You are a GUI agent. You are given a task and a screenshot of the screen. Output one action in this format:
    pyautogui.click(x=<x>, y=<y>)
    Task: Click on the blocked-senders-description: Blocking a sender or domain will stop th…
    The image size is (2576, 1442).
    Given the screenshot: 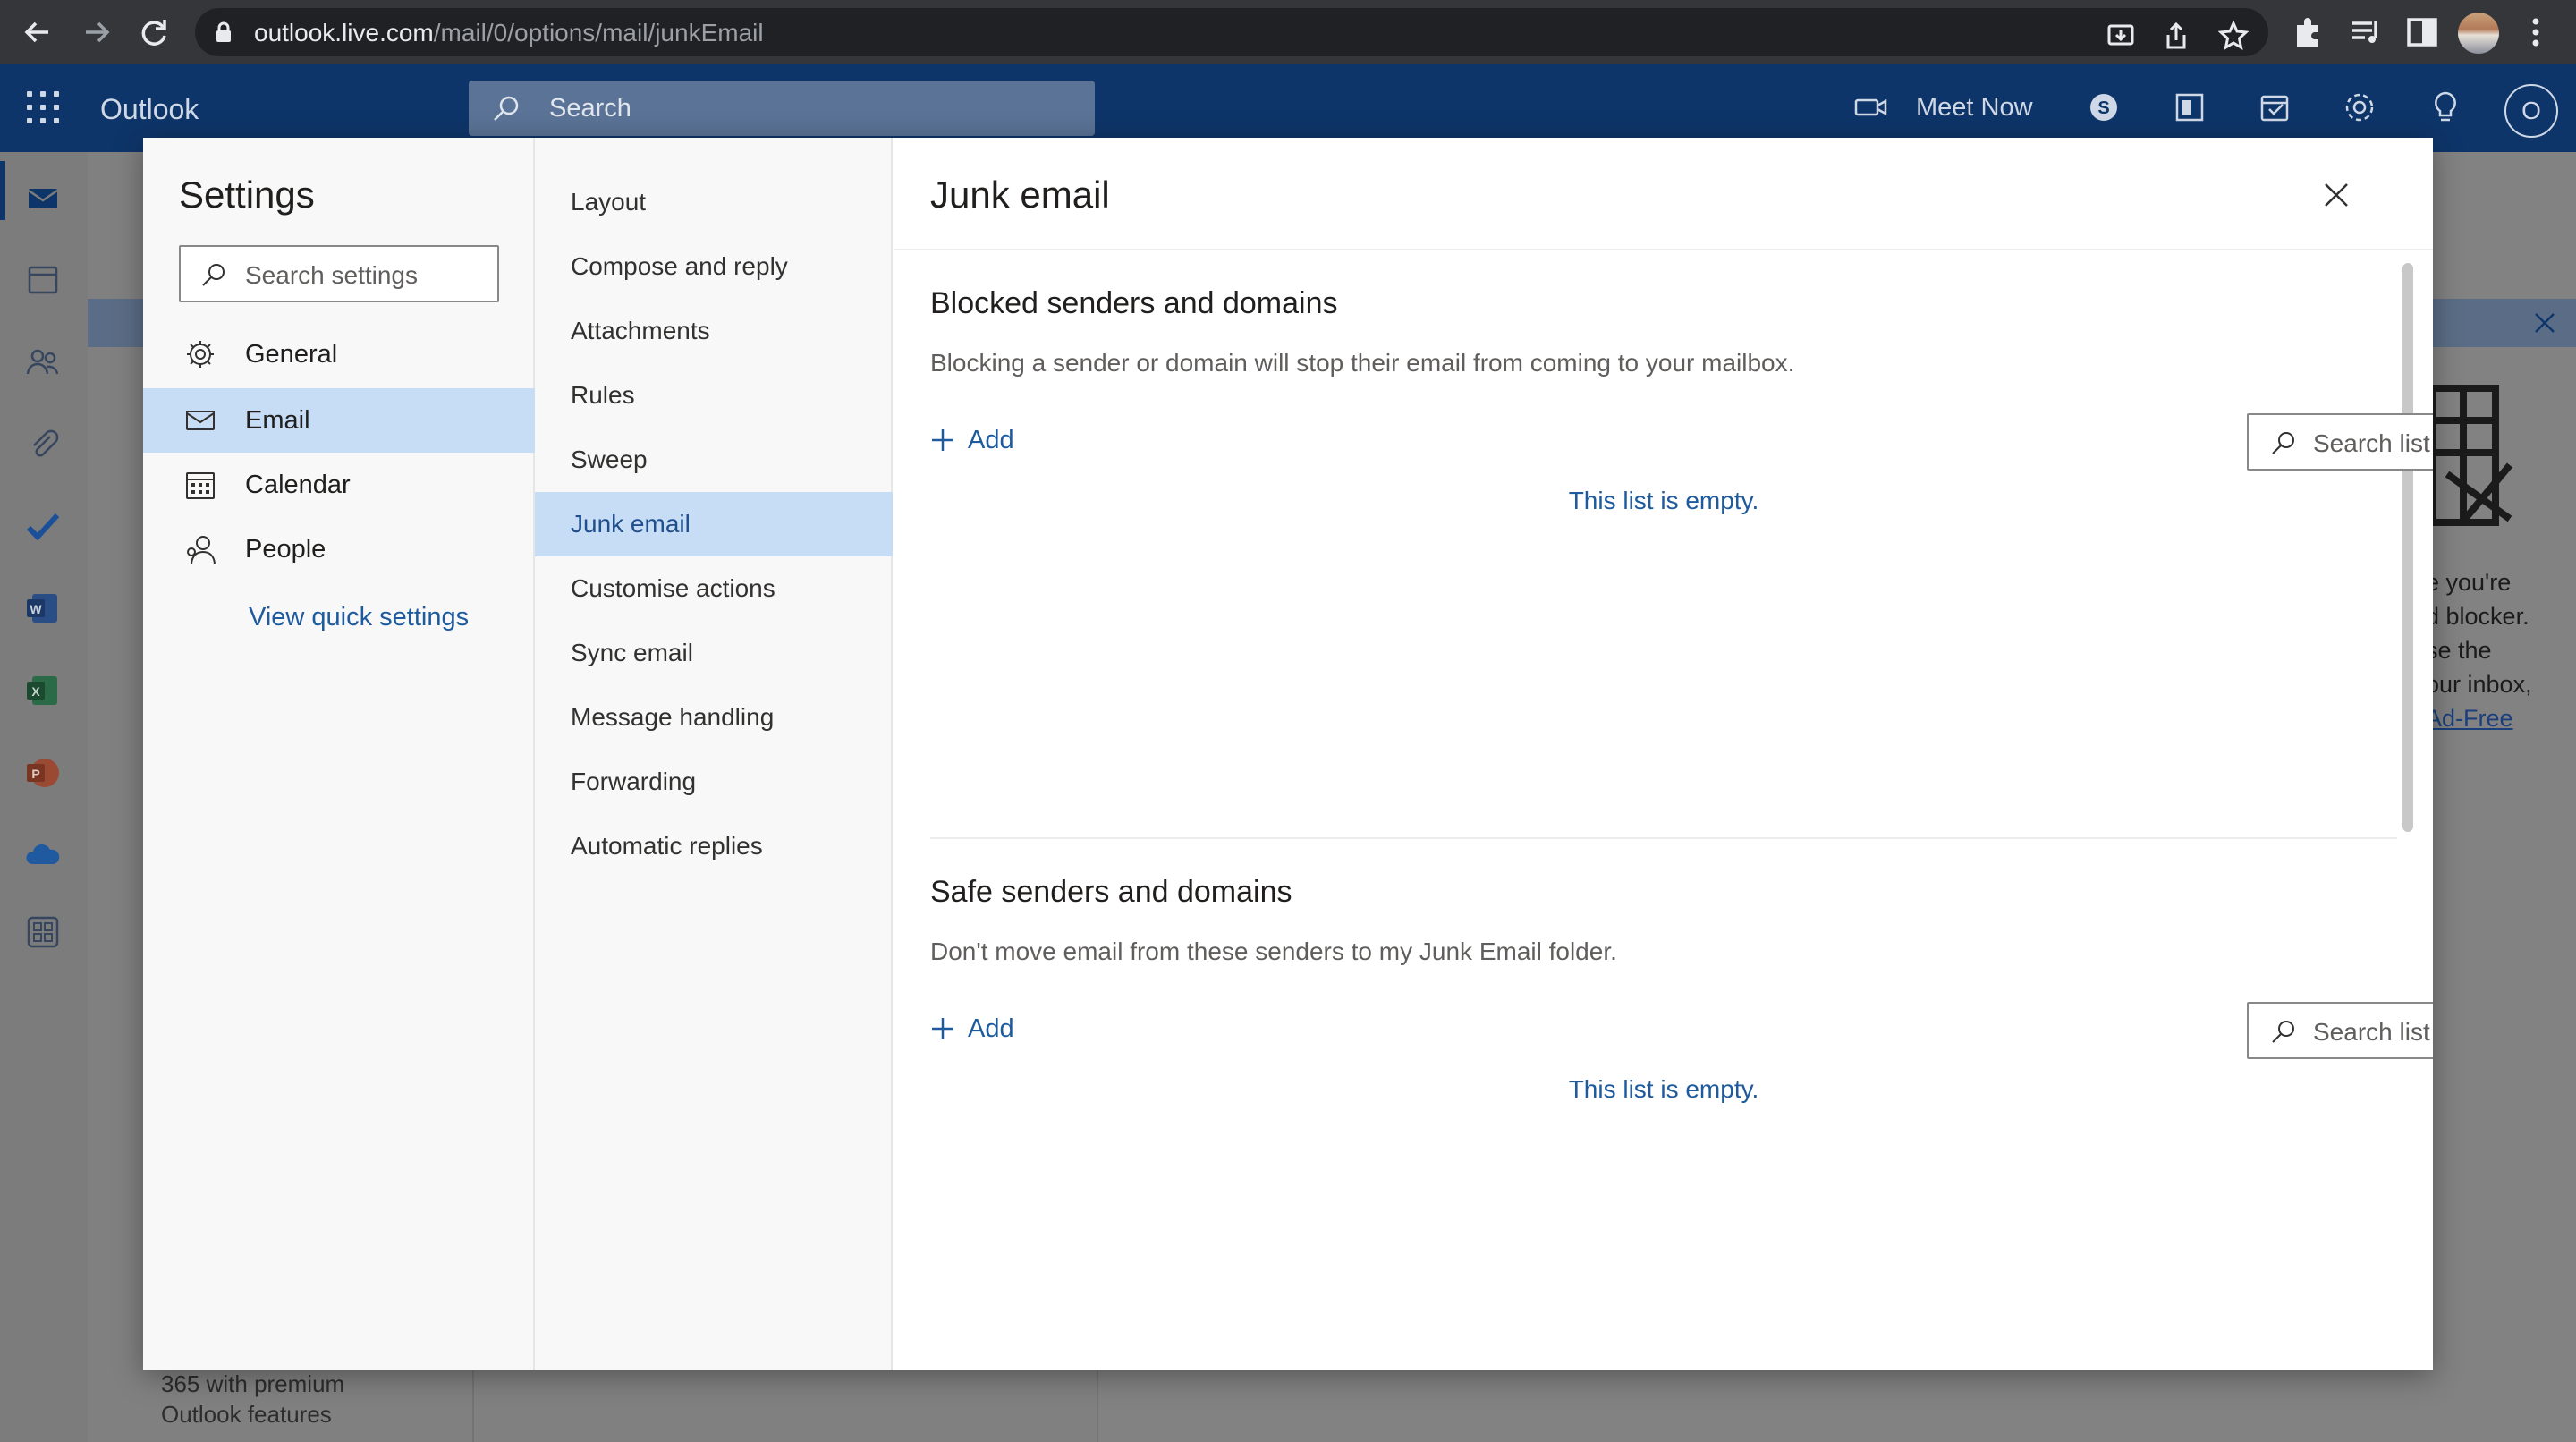 What is the action you would take?
    pyautogui.click(x=1362, y=363)
    